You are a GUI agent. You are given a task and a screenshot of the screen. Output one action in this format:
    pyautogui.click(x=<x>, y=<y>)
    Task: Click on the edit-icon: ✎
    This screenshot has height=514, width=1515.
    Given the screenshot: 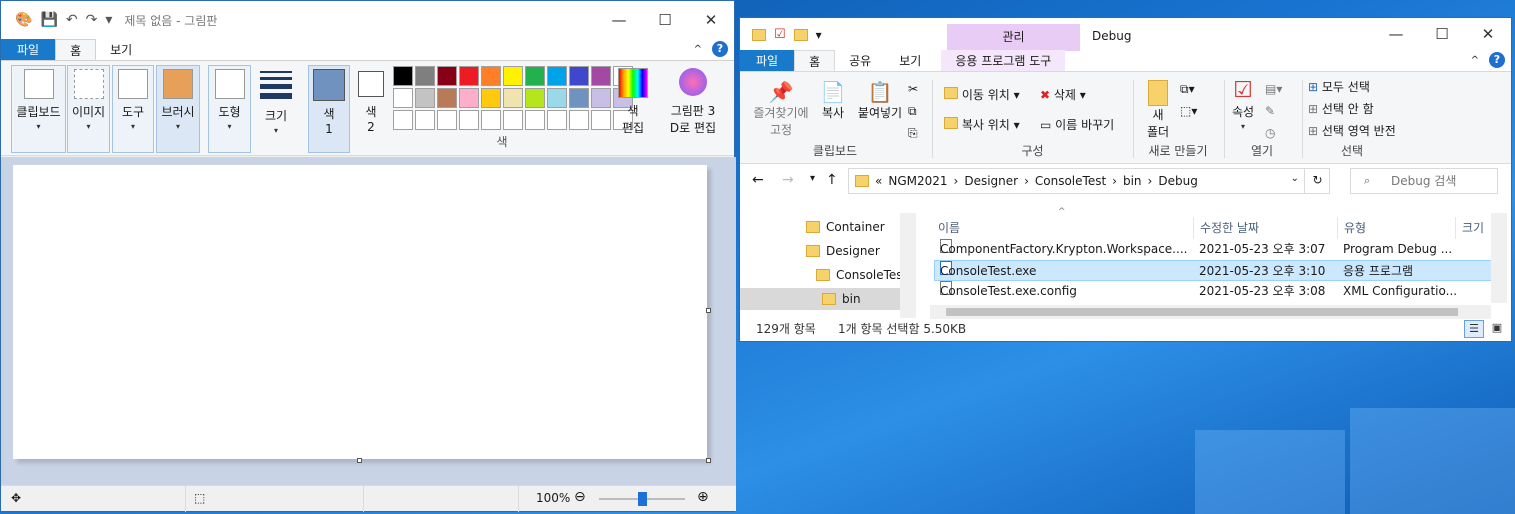 What is the action you would take?
    pyautogui.click(x=1273, y=111)
    